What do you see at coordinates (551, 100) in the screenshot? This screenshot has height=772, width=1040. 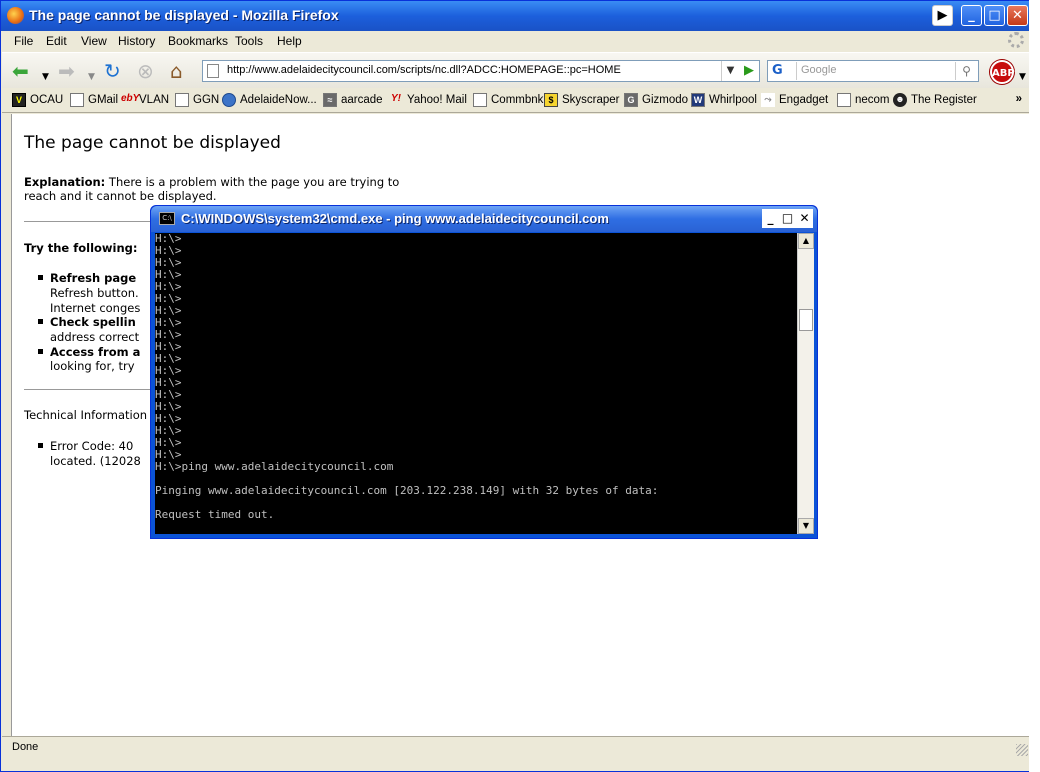 I see `skyscraper-icon: $` at bounding box center [551, 100].